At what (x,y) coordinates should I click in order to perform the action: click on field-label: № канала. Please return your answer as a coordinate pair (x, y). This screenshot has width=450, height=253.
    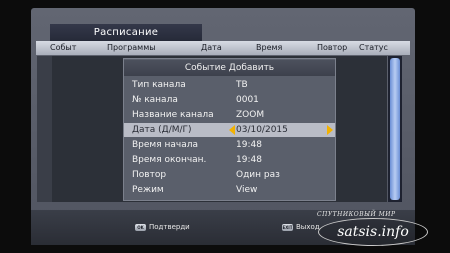
    Looking at the image, I should click on (155, 100).